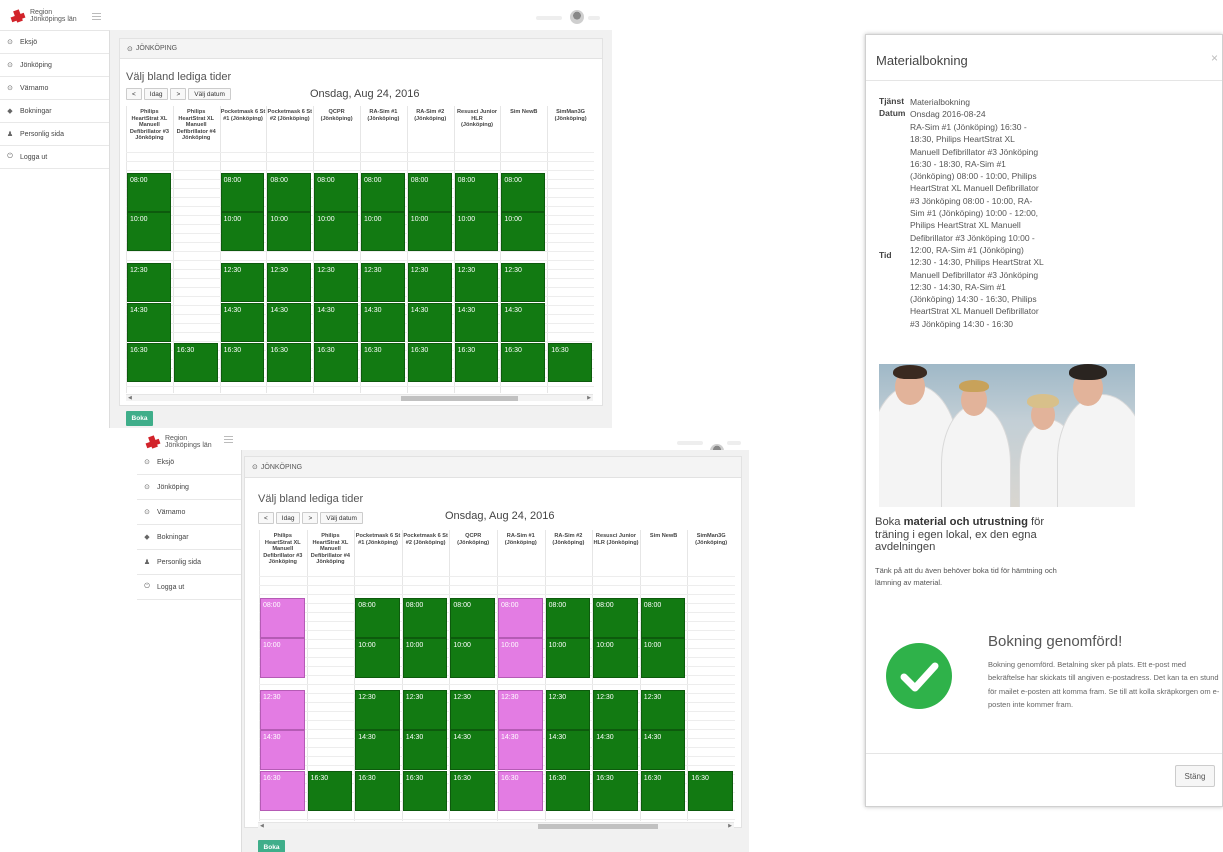 This screenshot has width=1223, height=852. Describe the element at coordinates (54, 65) in the screenshot. I see `sidebar-item-jonkoping: ⊙ Jönköping` at that location.